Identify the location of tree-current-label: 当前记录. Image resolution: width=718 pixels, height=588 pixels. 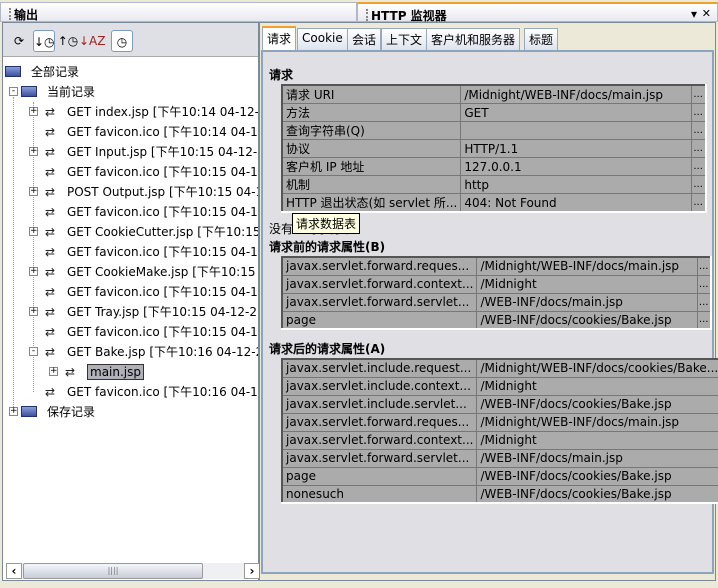
(71, 92).